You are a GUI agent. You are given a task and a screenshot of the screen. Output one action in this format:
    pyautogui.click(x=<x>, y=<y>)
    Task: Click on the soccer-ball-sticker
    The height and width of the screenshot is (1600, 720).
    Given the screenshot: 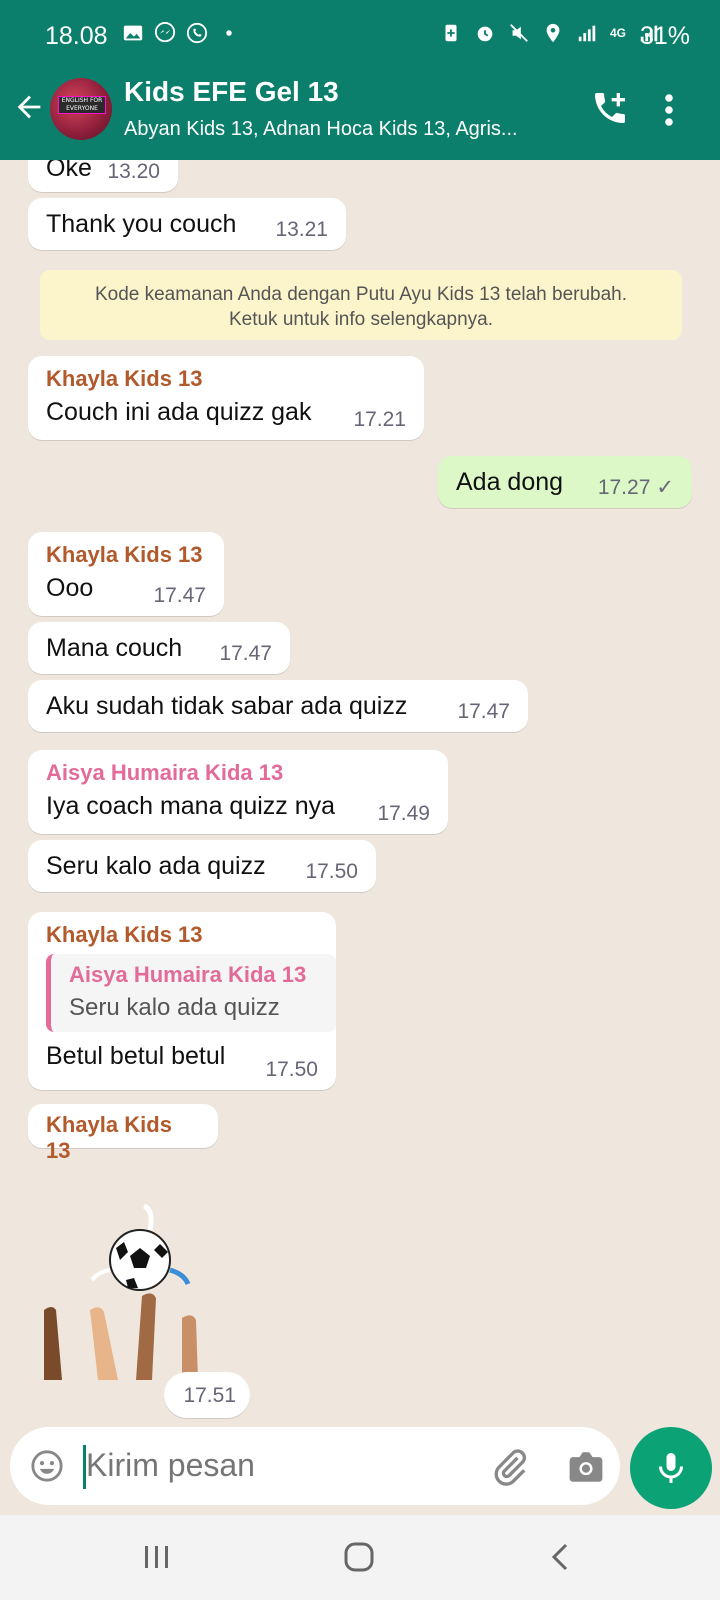 What is the action you would take?
    pyautogui.click(x=130, y=1290)
    